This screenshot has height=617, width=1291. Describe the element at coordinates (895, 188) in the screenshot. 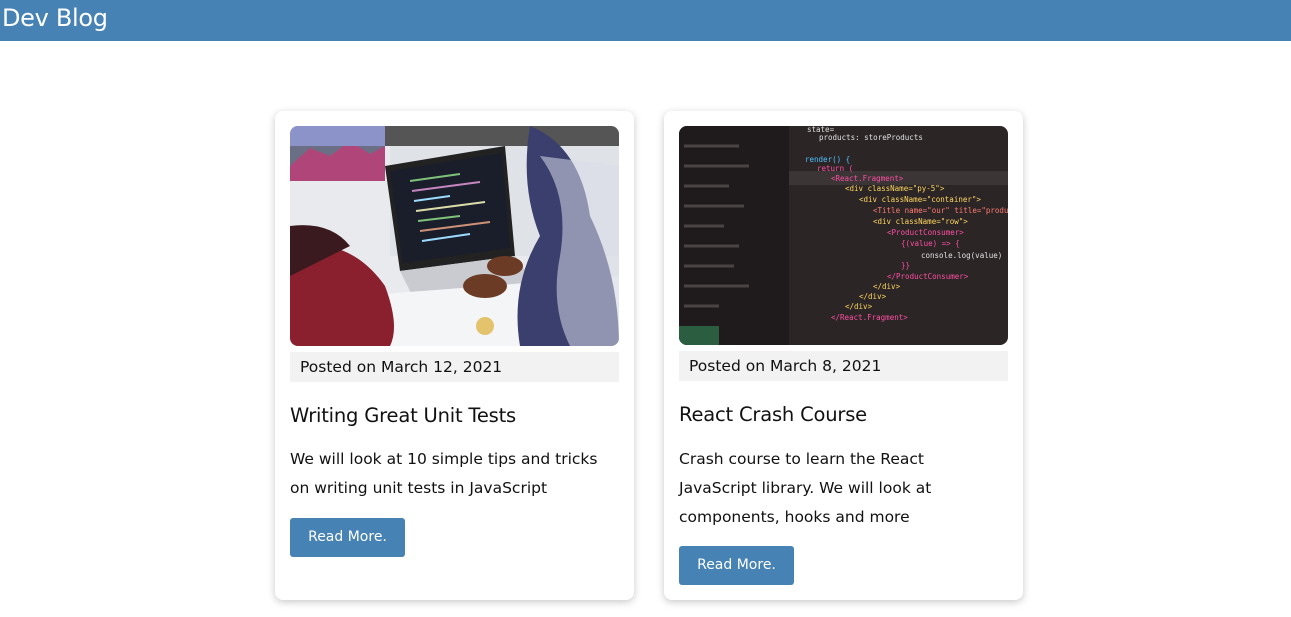

I see `svg-text: <div className="py-5">` at that location.